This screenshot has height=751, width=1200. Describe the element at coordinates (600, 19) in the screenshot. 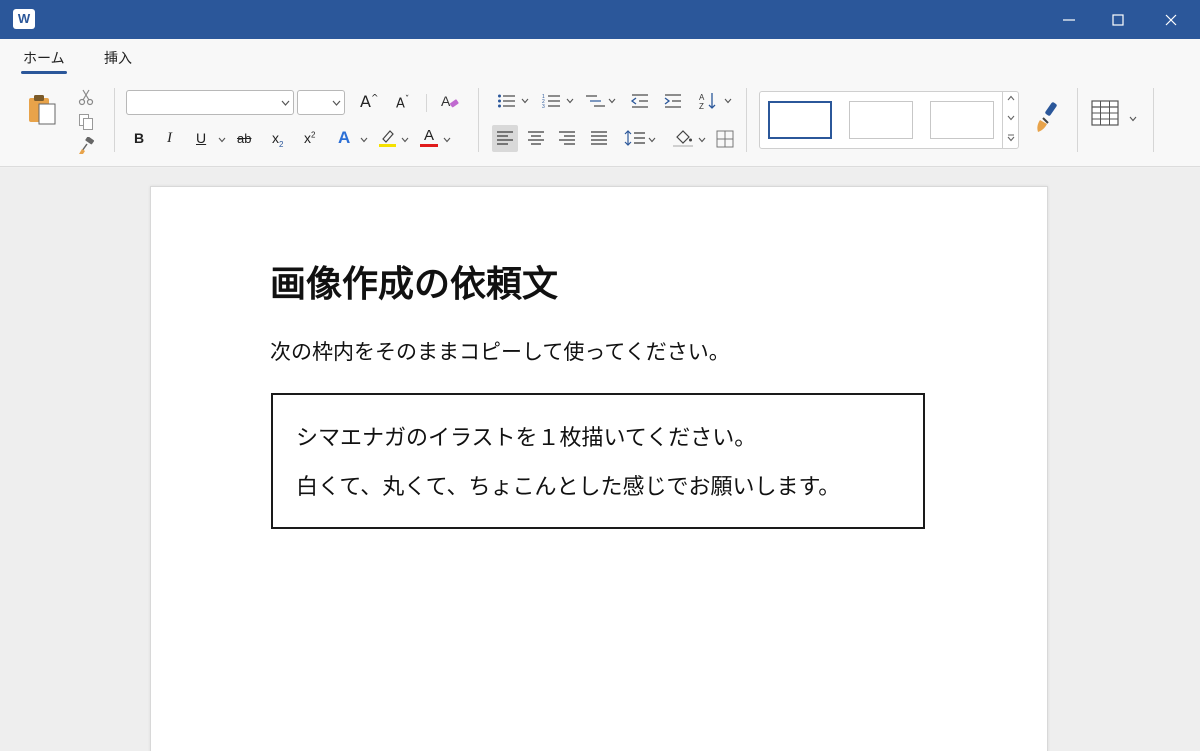

I see `title-bar: W` at that location.